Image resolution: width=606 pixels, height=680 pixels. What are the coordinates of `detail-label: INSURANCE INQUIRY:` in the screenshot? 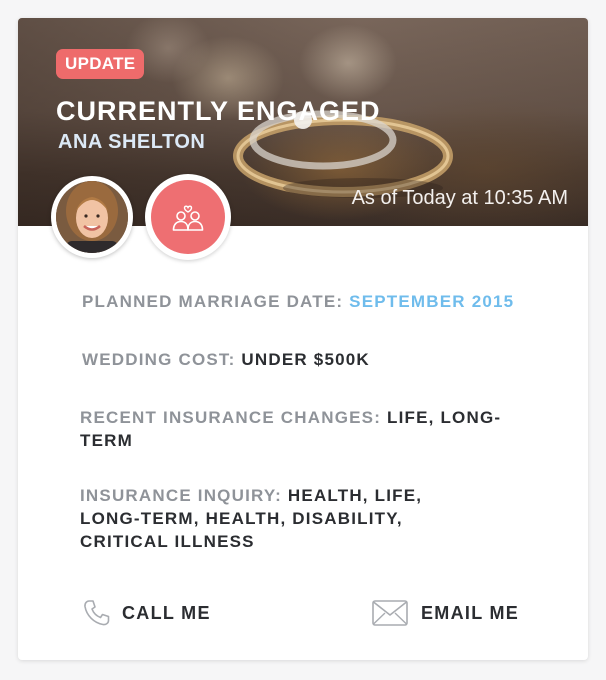 It's located at (184, 495).